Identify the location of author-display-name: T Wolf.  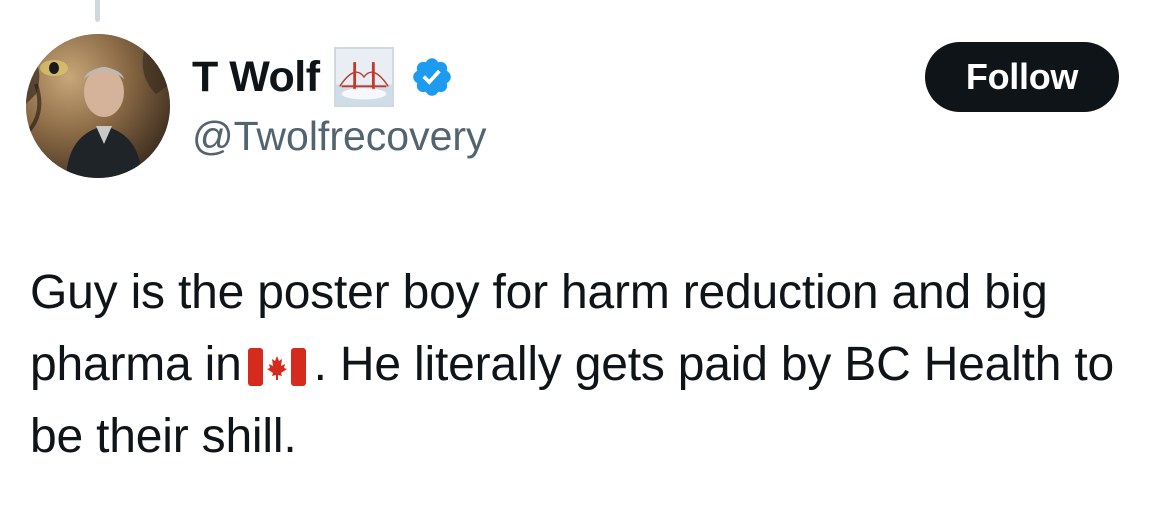
(256, 77).